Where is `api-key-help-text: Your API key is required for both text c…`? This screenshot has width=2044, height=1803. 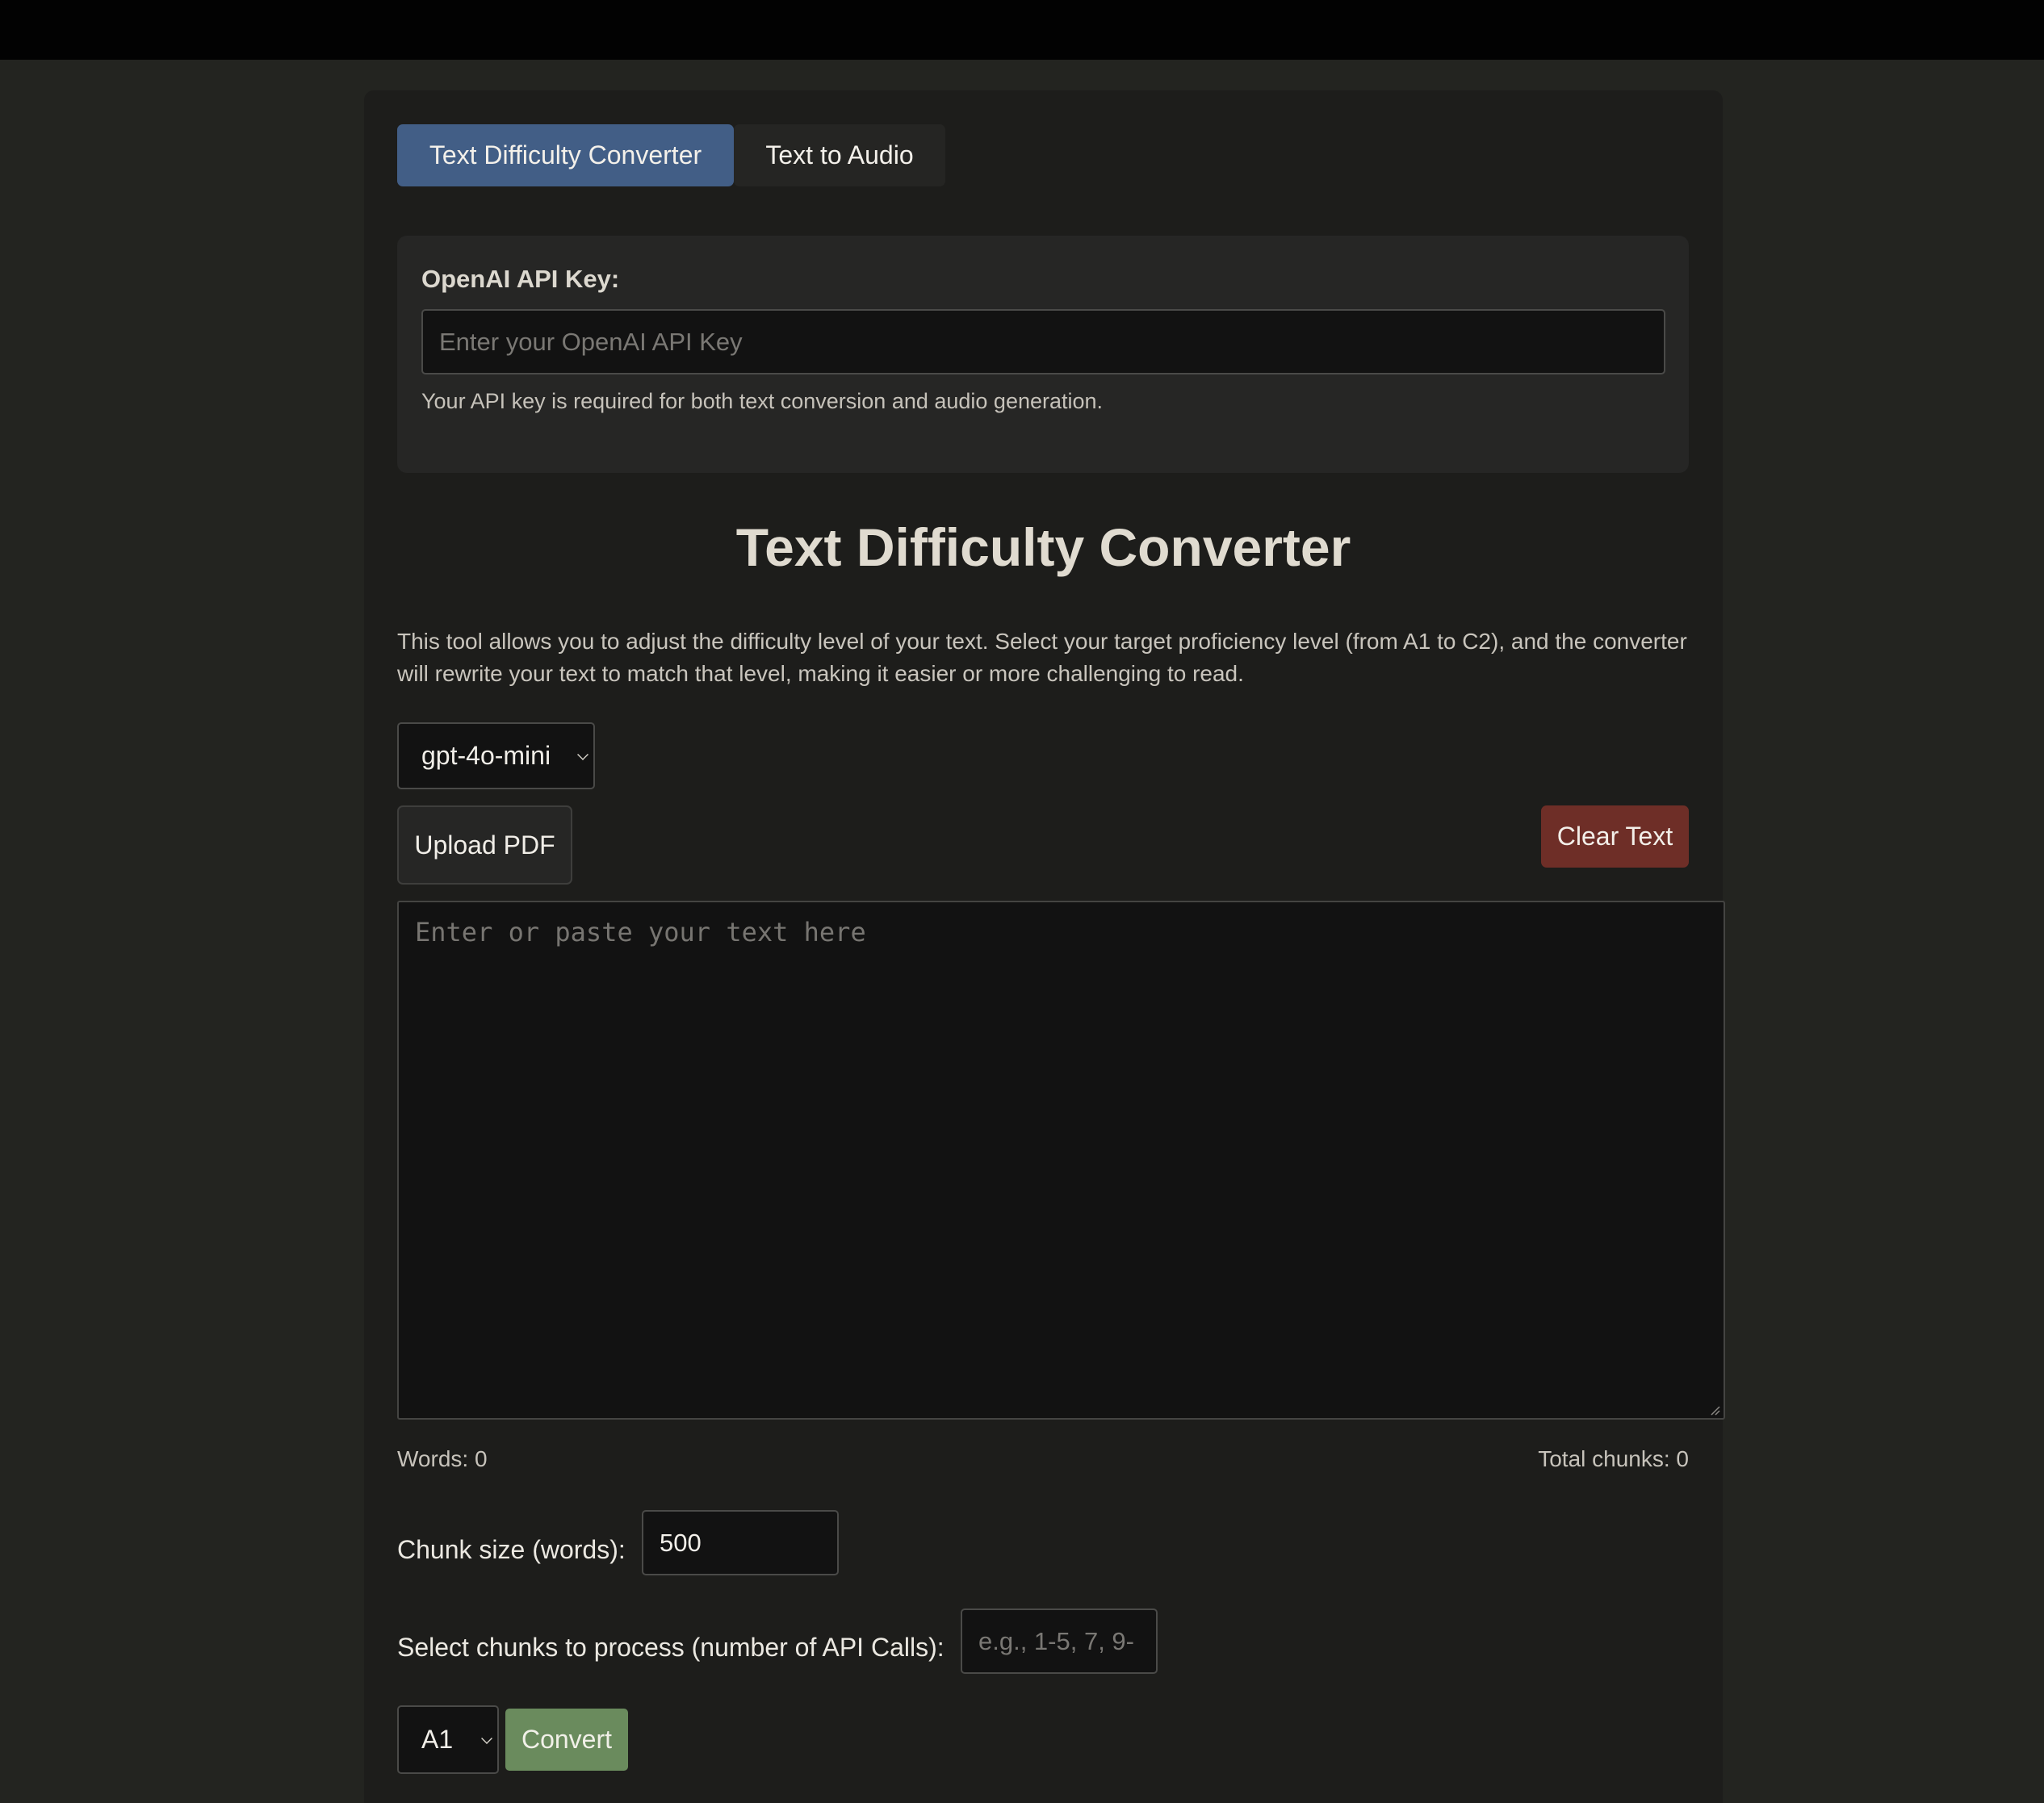
api-key-help-text: Your API key is required for both text c… is located at coordinates (763, 401).